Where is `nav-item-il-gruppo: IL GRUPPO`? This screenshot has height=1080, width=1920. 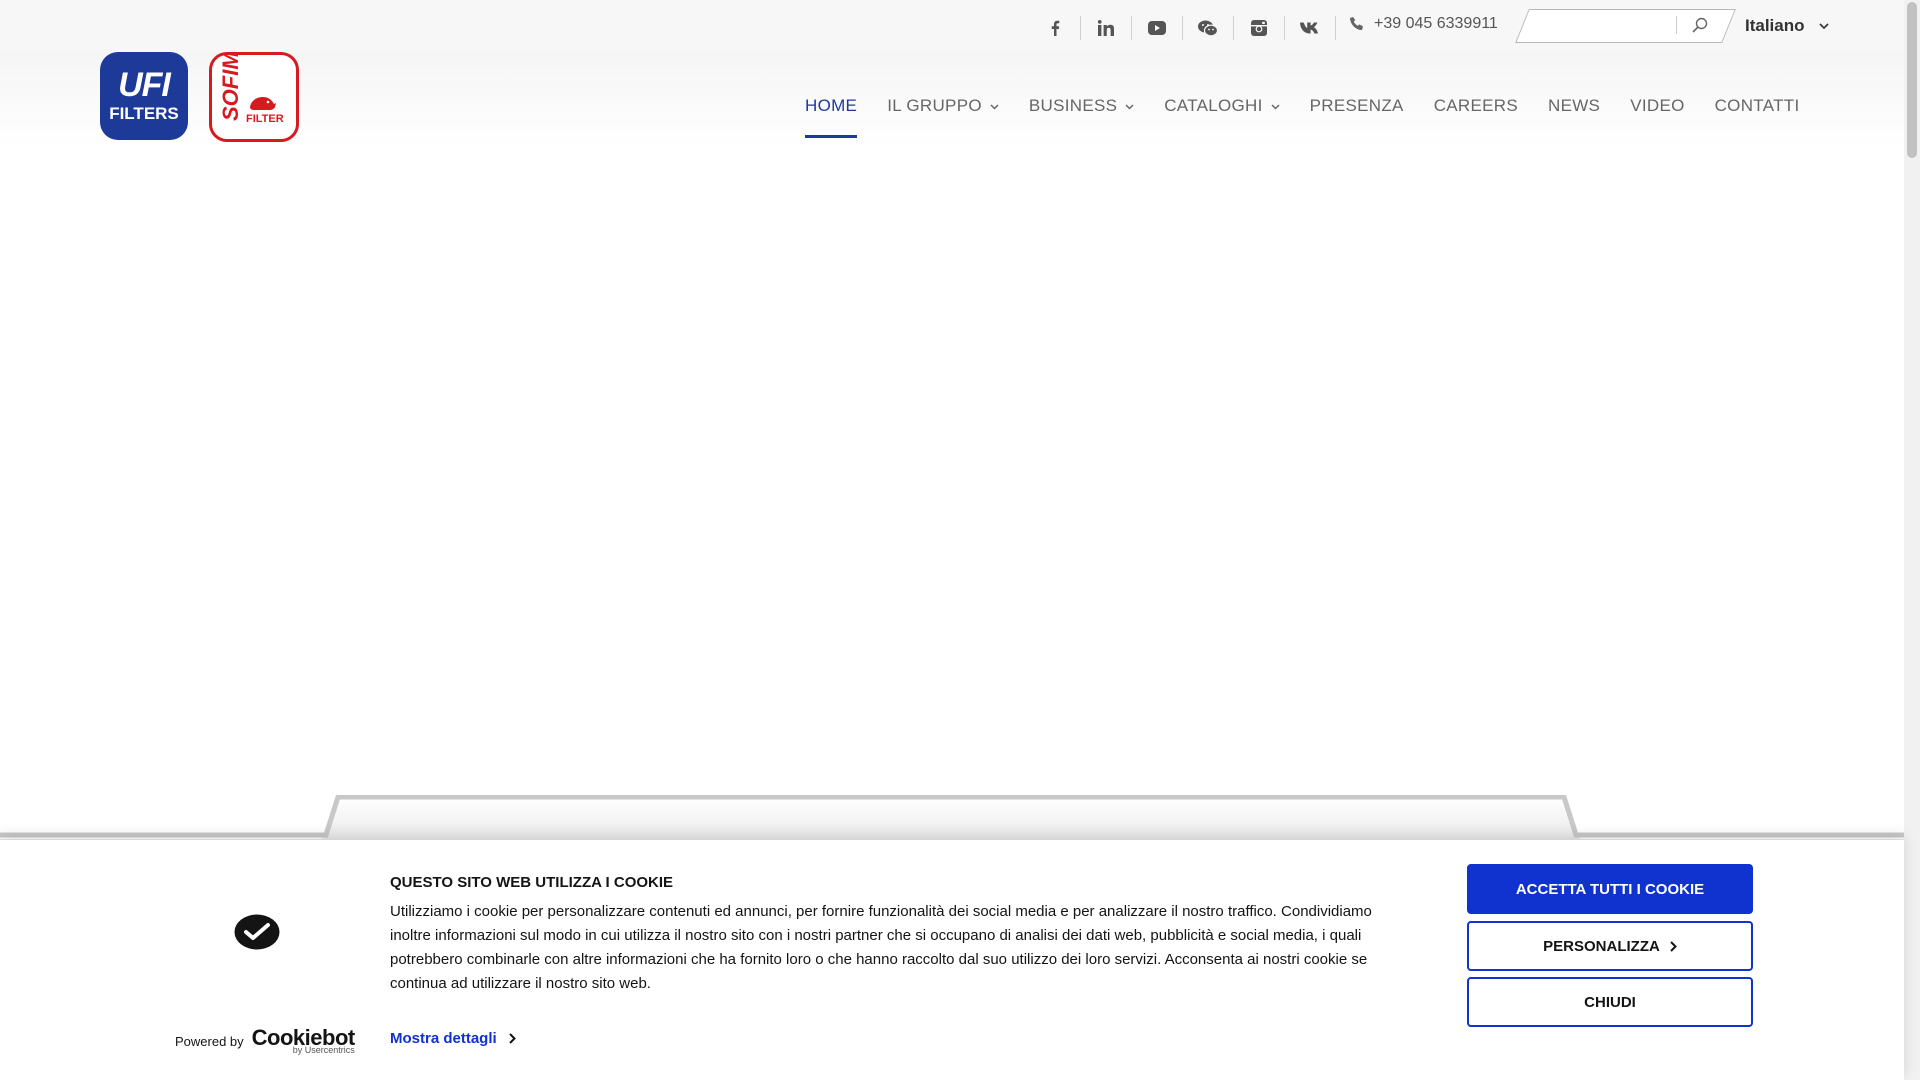
nav-item-il-gruppo: IL GRUPPO is located at coordinates (943, 117).